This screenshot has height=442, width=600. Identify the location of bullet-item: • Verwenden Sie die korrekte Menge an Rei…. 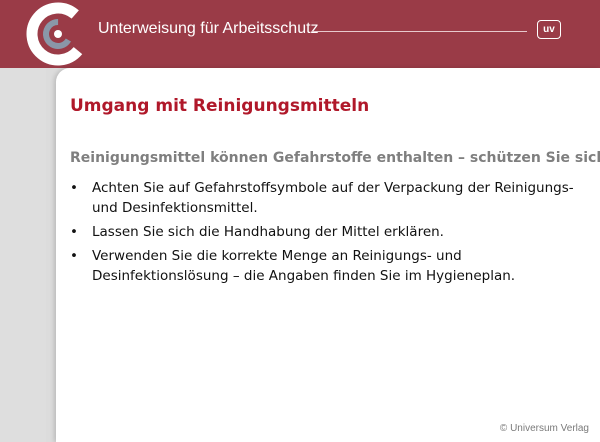
(330, 266).